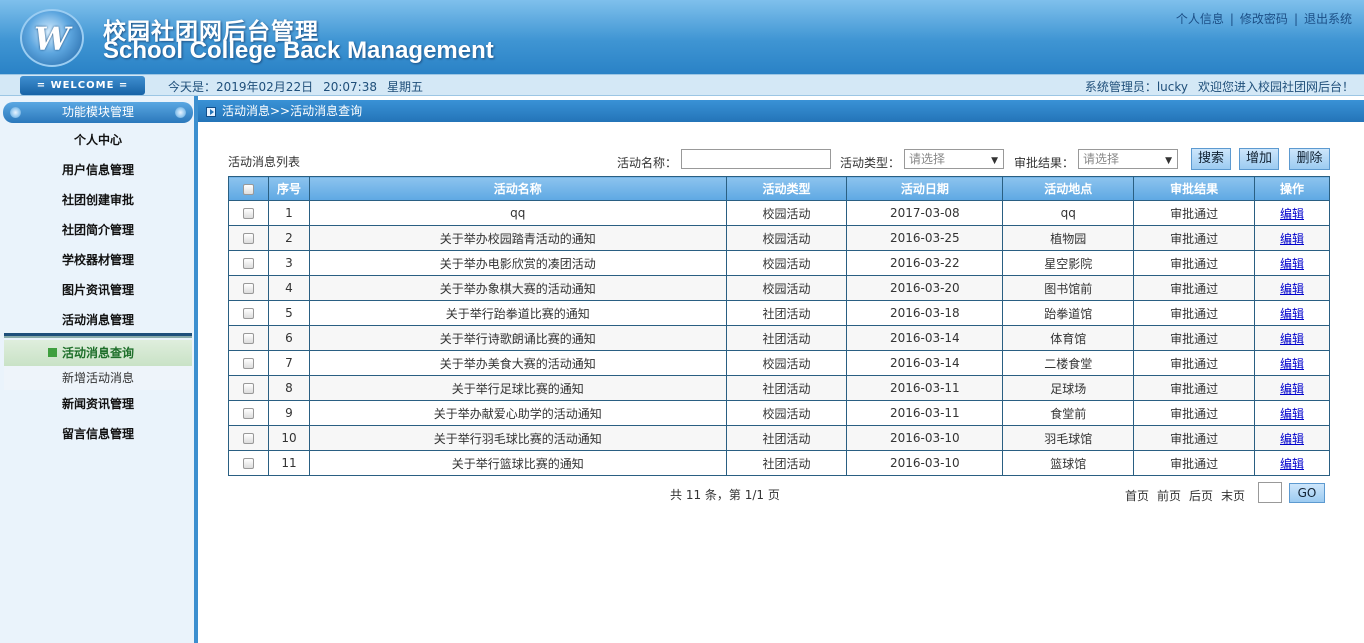  Describe the element at coordinates (786, 188) in the screenshot. I see `column-header: 活动类型` at that location.